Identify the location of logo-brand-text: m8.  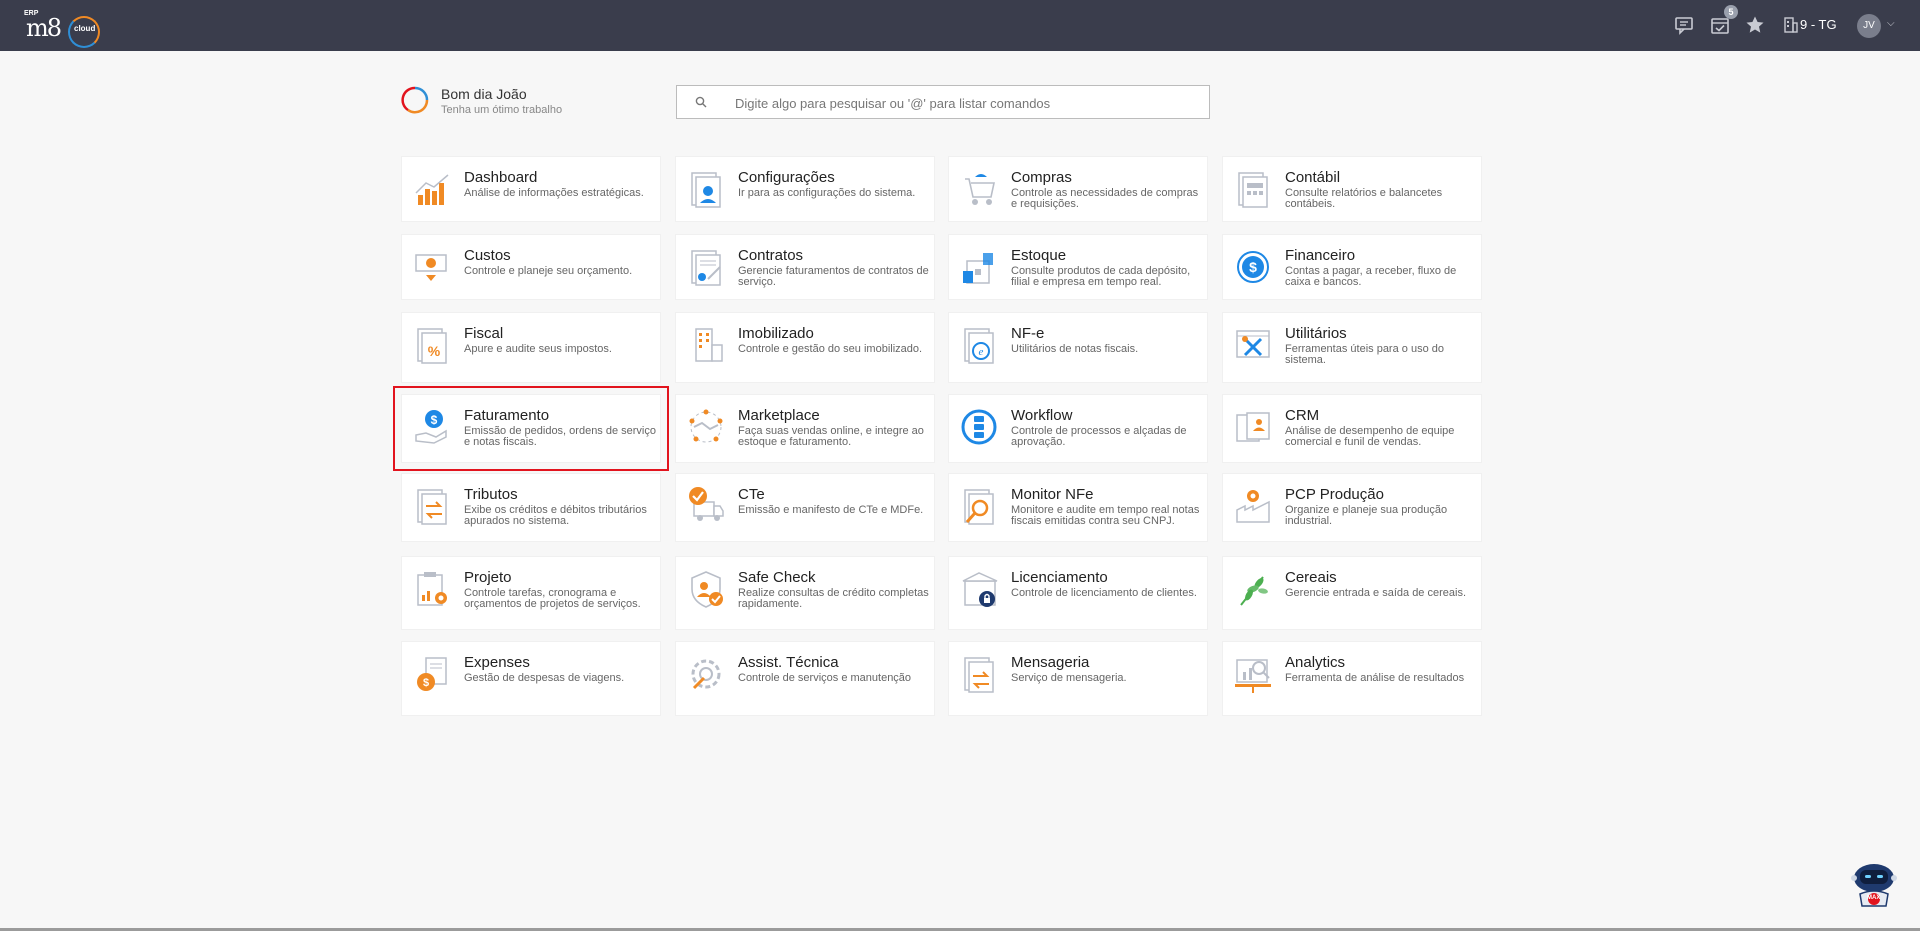
(44, 28).